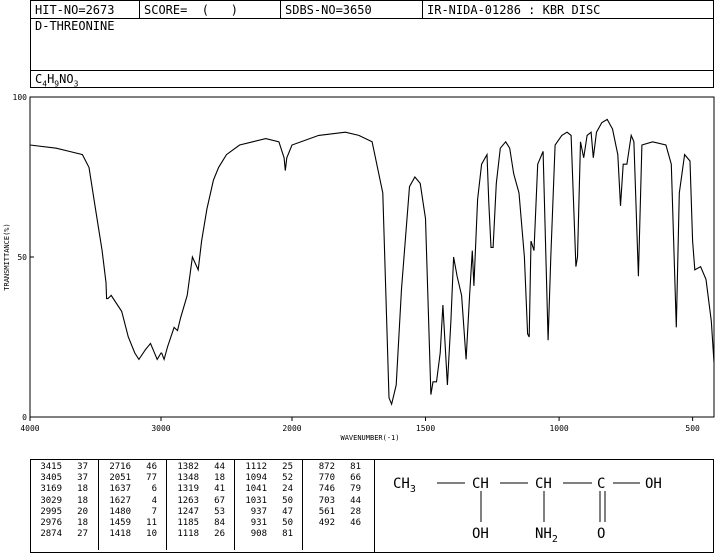 This screenshot has width=715, height=553. I want to click on peak-transmittance: 26, so click(219, 534).